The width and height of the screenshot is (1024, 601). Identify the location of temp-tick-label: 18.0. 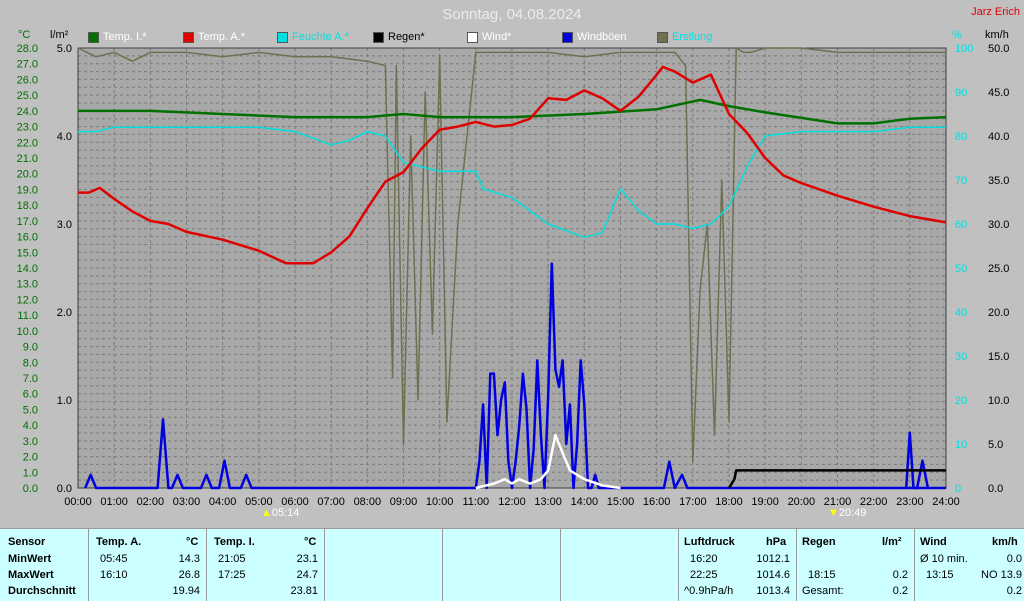
(27, 206).